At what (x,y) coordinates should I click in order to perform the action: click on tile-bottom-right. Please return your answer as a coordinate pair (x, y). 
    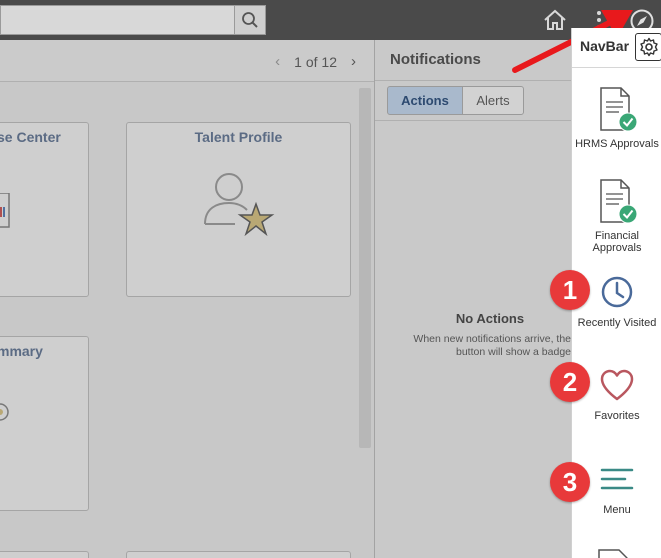
    Looking at the image, I should click on (238, 554).